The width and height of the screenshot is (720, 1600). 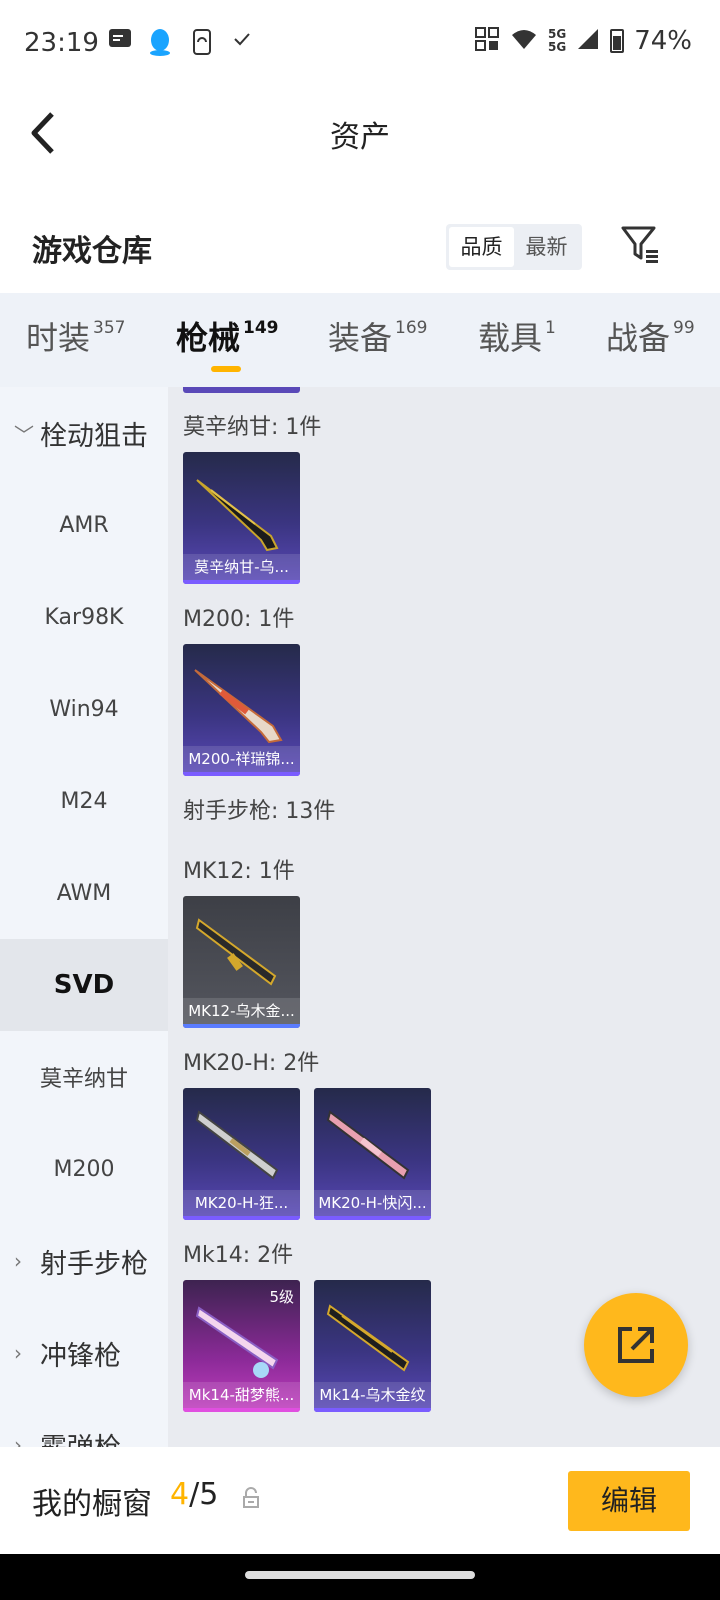 I want to click on showcase-label: 我的橱窗, so click(x=92, y=1504).